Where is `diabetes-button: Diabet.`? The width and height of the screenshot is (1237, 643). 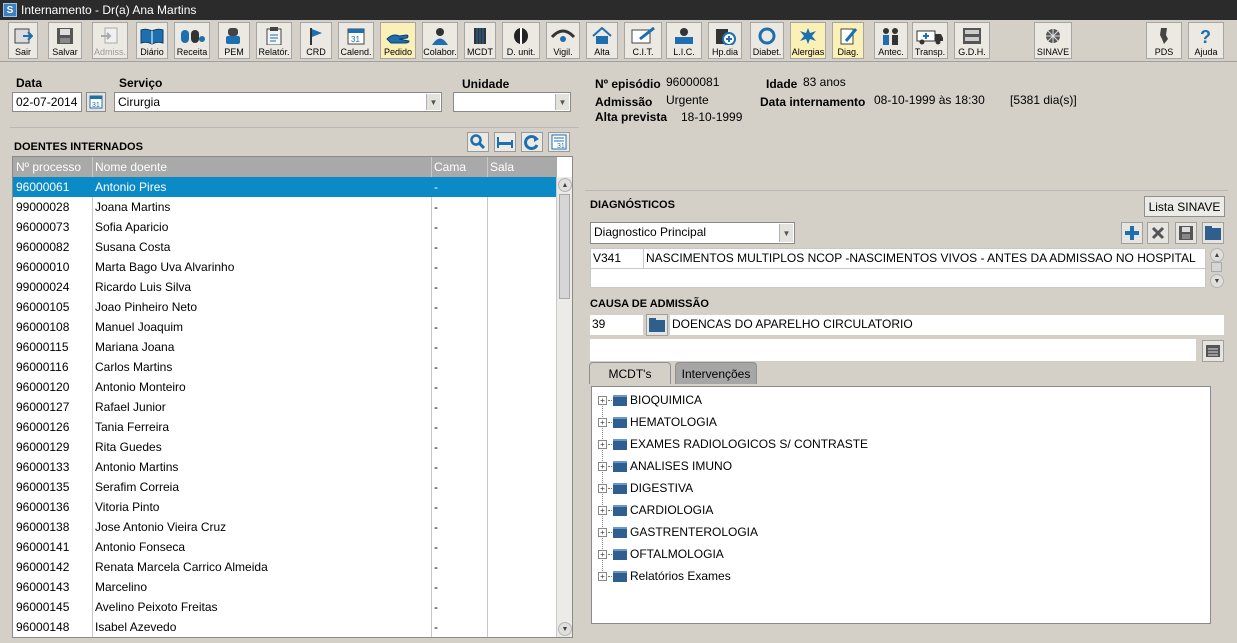 diabetes-button: Diabet. is located at coordinates (767, 40).